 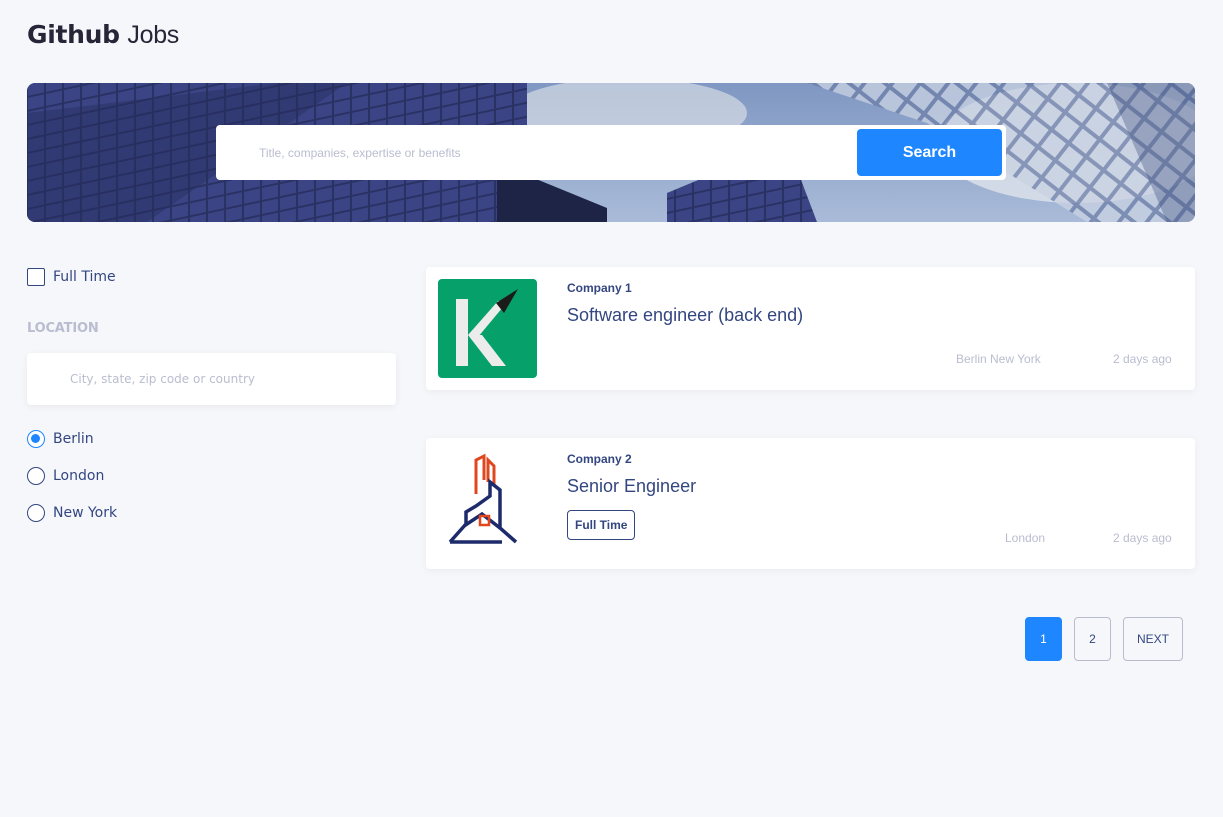 I want to click on location-option-label: Berlin, so click(x=73, y=439).